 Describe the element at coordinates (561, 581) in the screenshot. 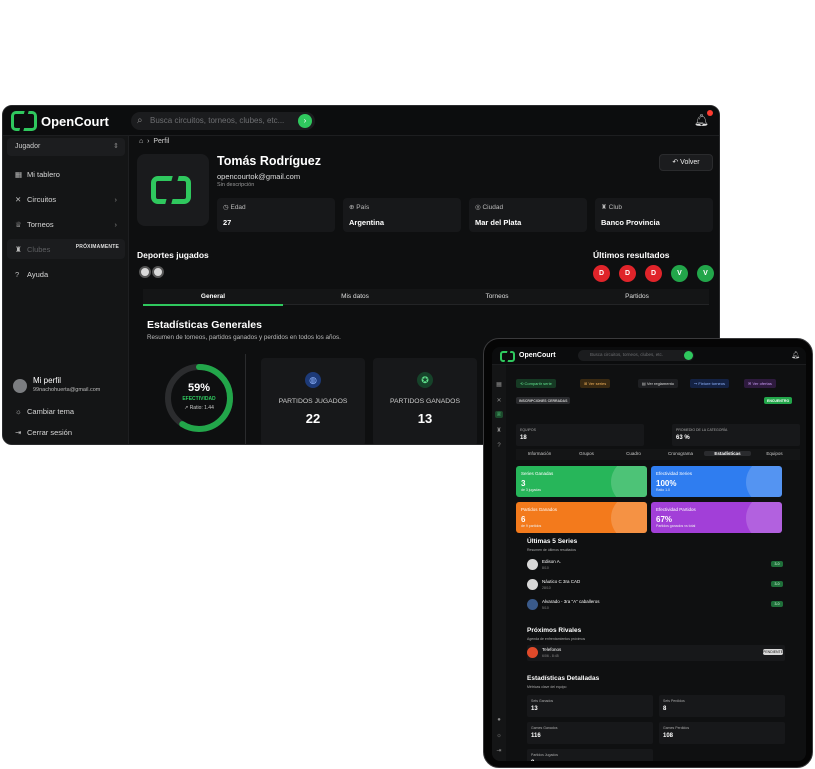

I see `series-name: Náutico C 3ra CAD` at that location.